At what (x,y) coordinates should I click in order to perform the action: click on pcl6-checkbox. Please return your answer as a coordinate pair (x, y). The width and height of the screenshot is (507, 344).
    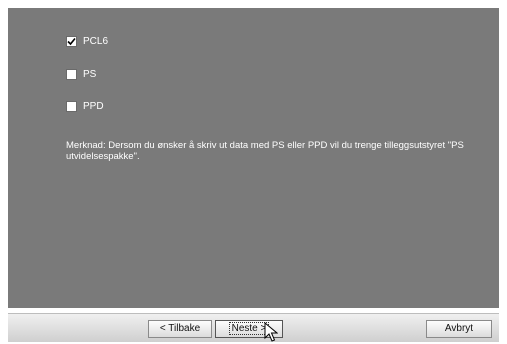
    Looking at the image, I should click on (71, 41).